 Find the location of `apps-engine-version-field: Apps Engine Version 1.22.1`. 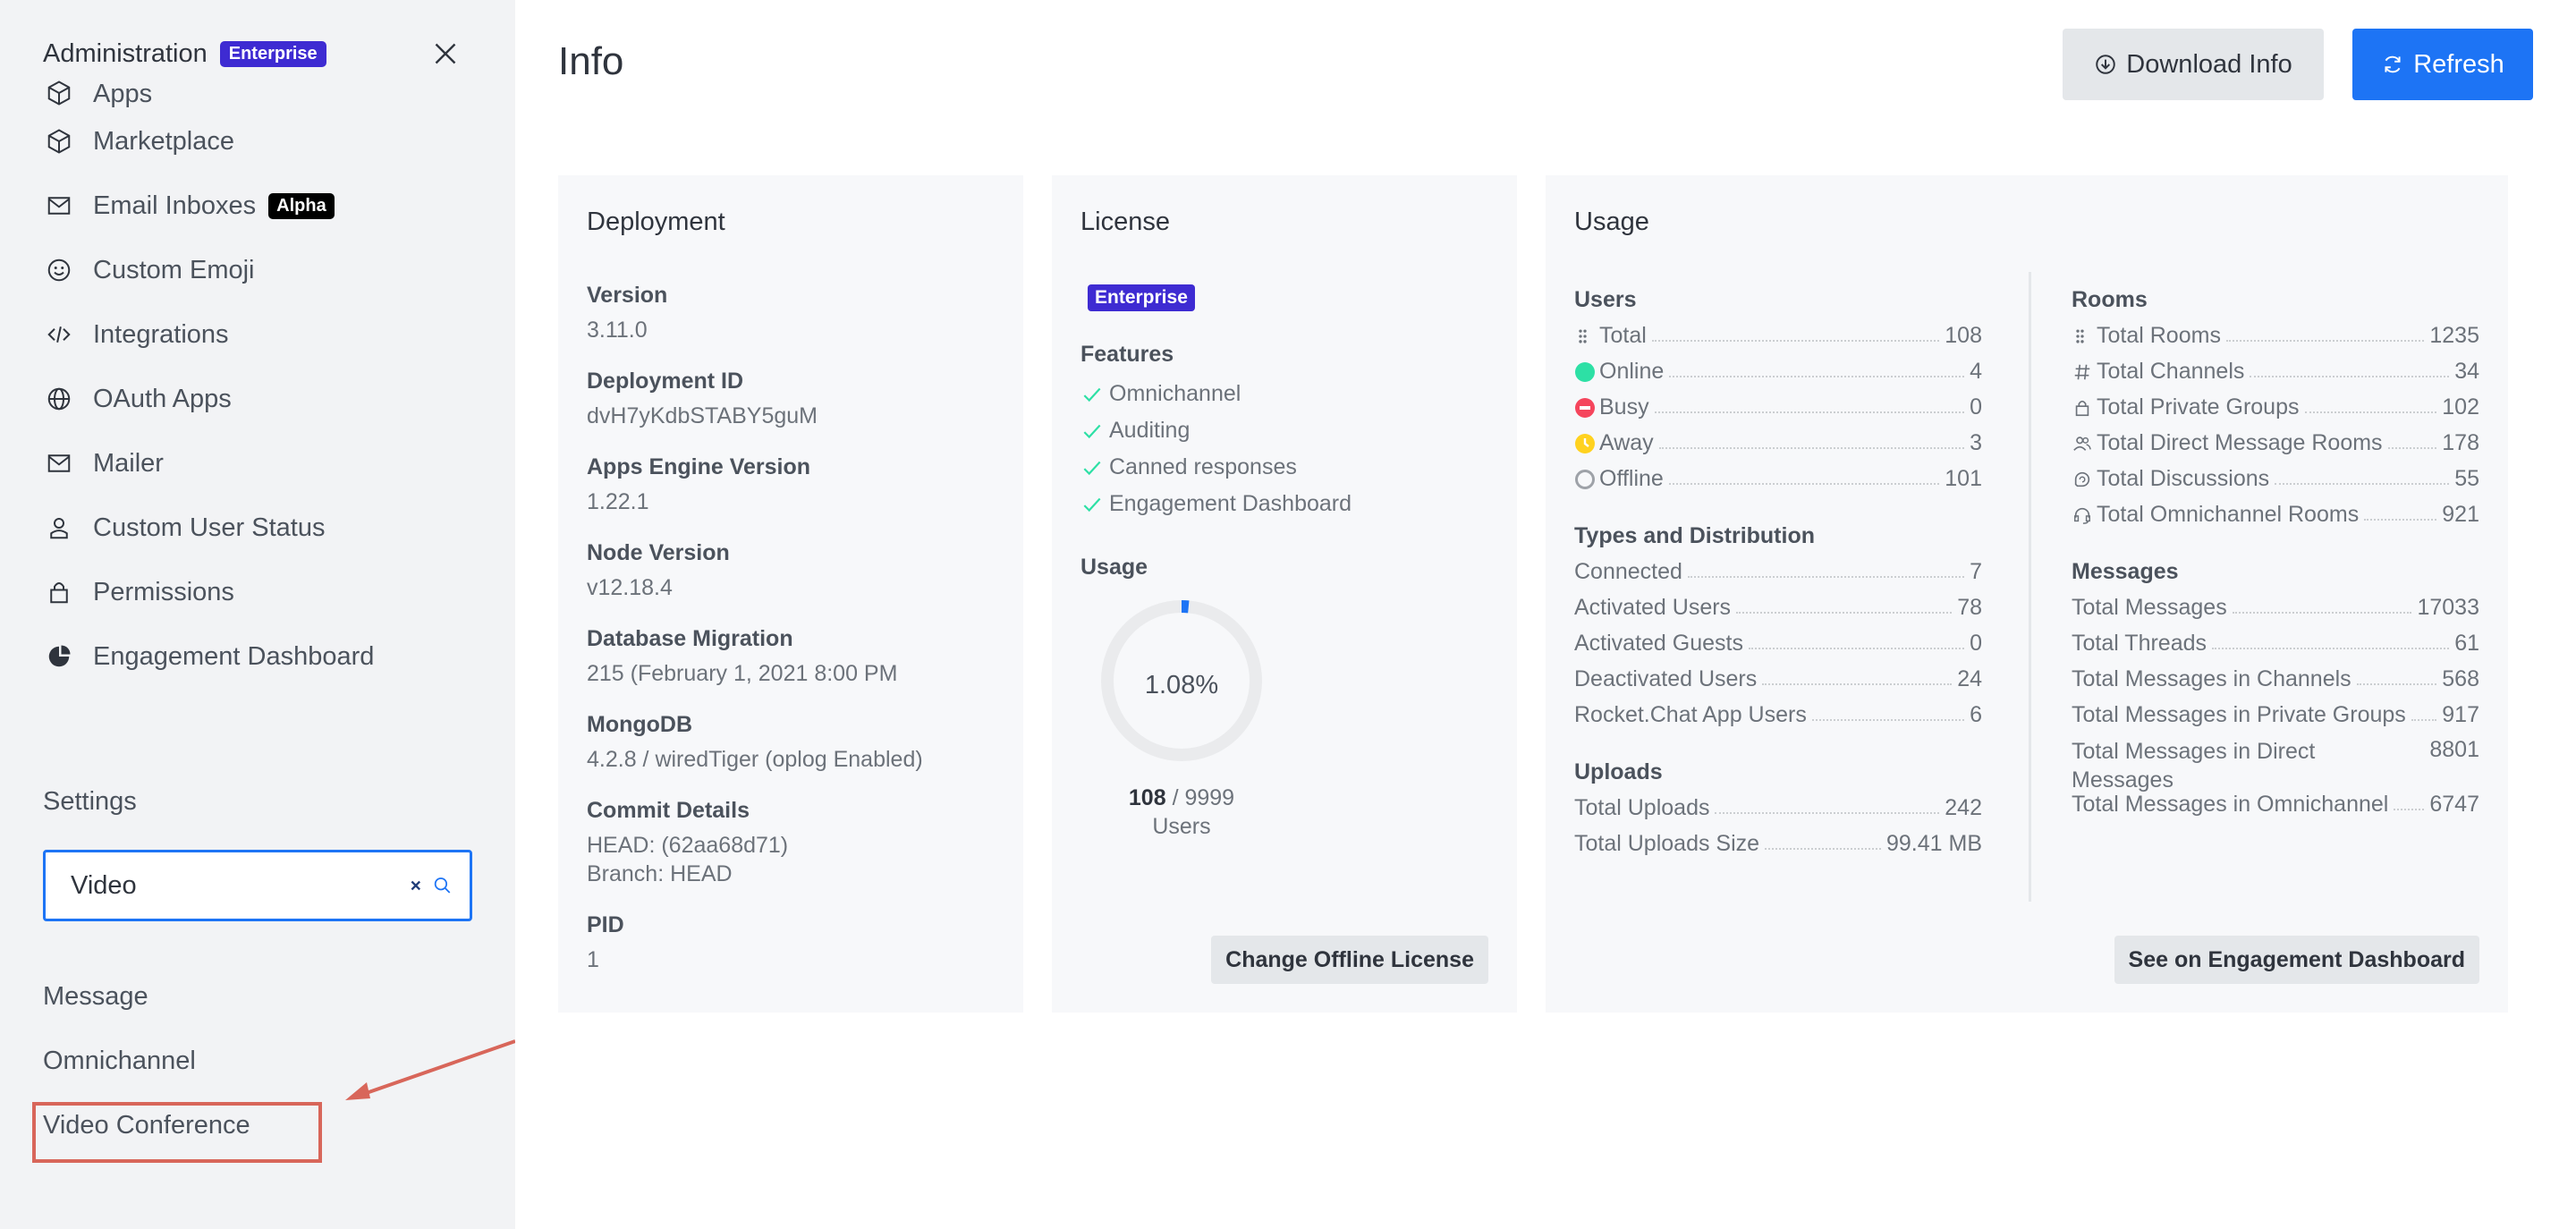

apps-engine-version-field: Apps Engine Version 1.22.1 is located at coordinates (698, 485).